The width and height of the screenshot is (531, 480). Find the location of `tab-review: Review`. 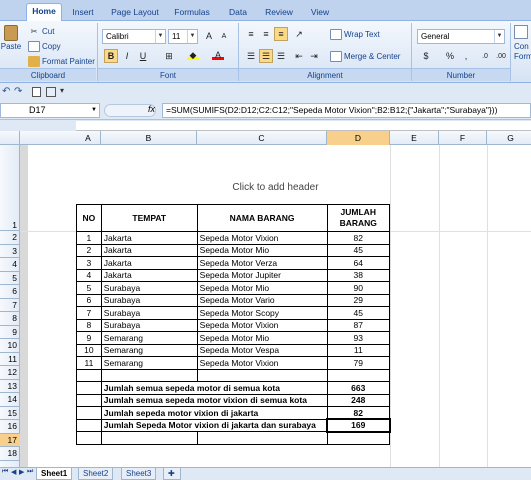

tab-review: Review is located at coordinates (279, 13).